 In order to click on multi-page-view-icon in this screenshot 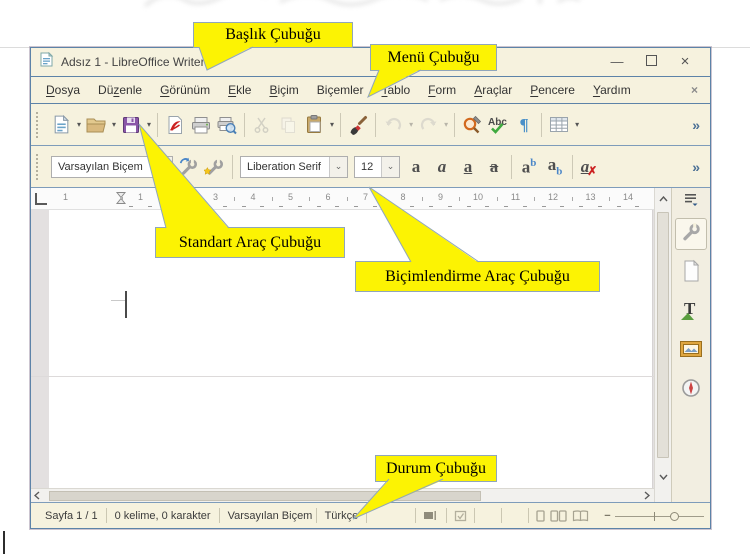, I will do `click(558, 515)`.